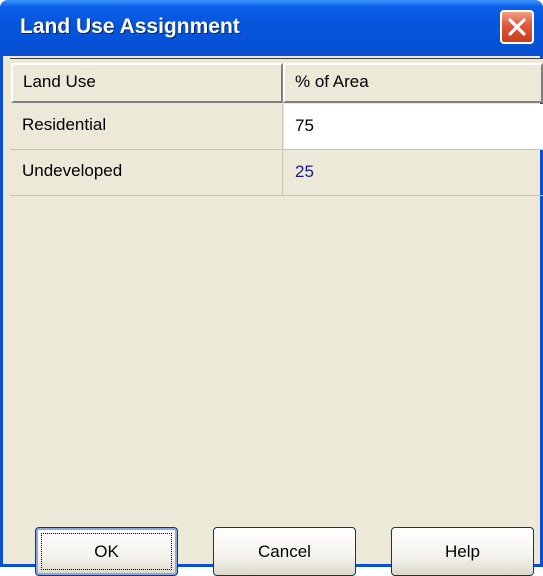 Image resolution: width=543 pixels, height=576 pixels. I want to click on table-row: Undeveloped 25, so click(276, 173).